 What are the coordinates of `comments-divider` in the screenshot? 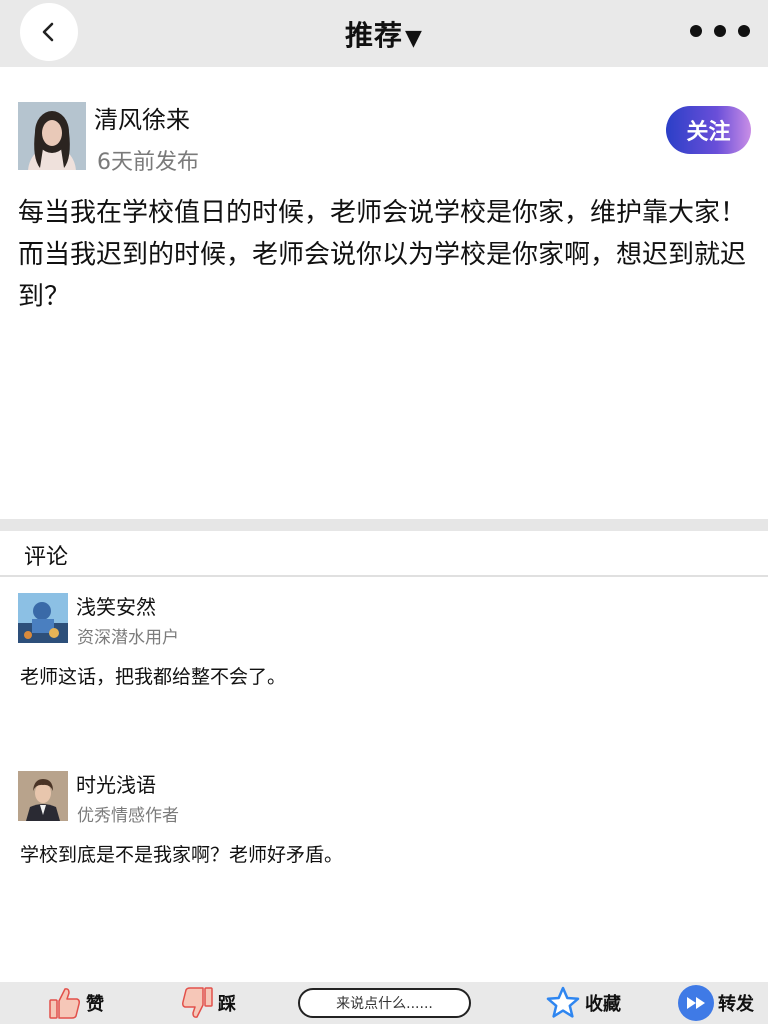 It's located at (384, 576).